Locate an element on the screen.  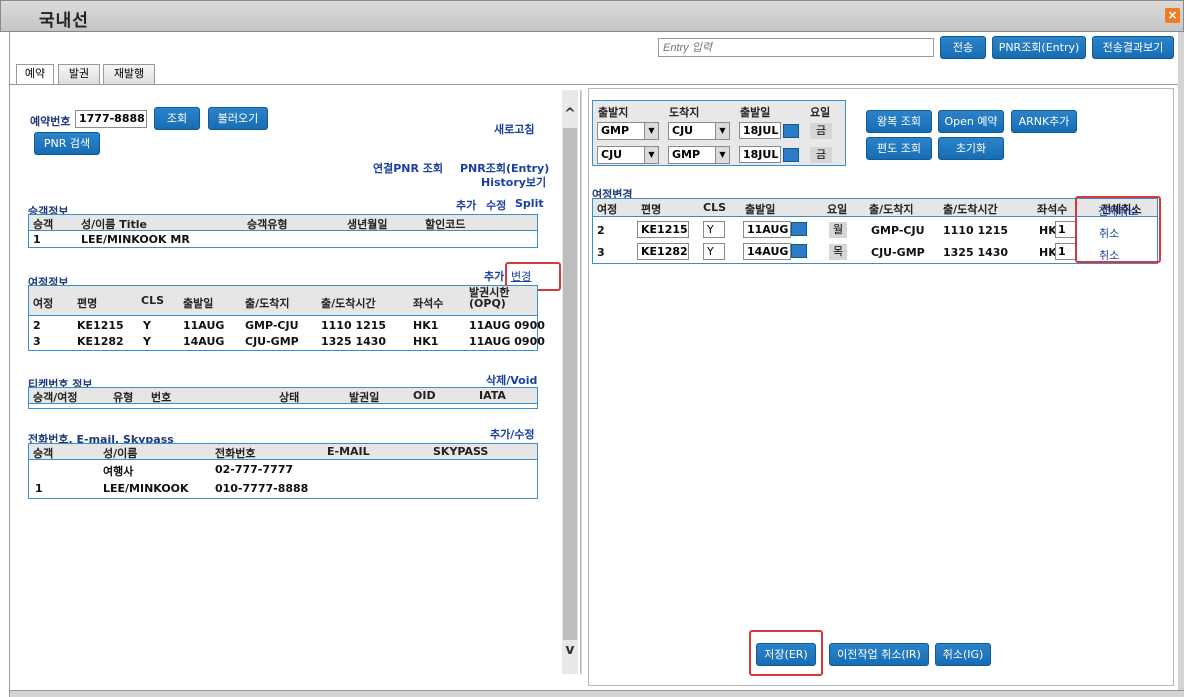
passenger-name: LEE/MINKOOK MR is located at coordinates (135, 239).